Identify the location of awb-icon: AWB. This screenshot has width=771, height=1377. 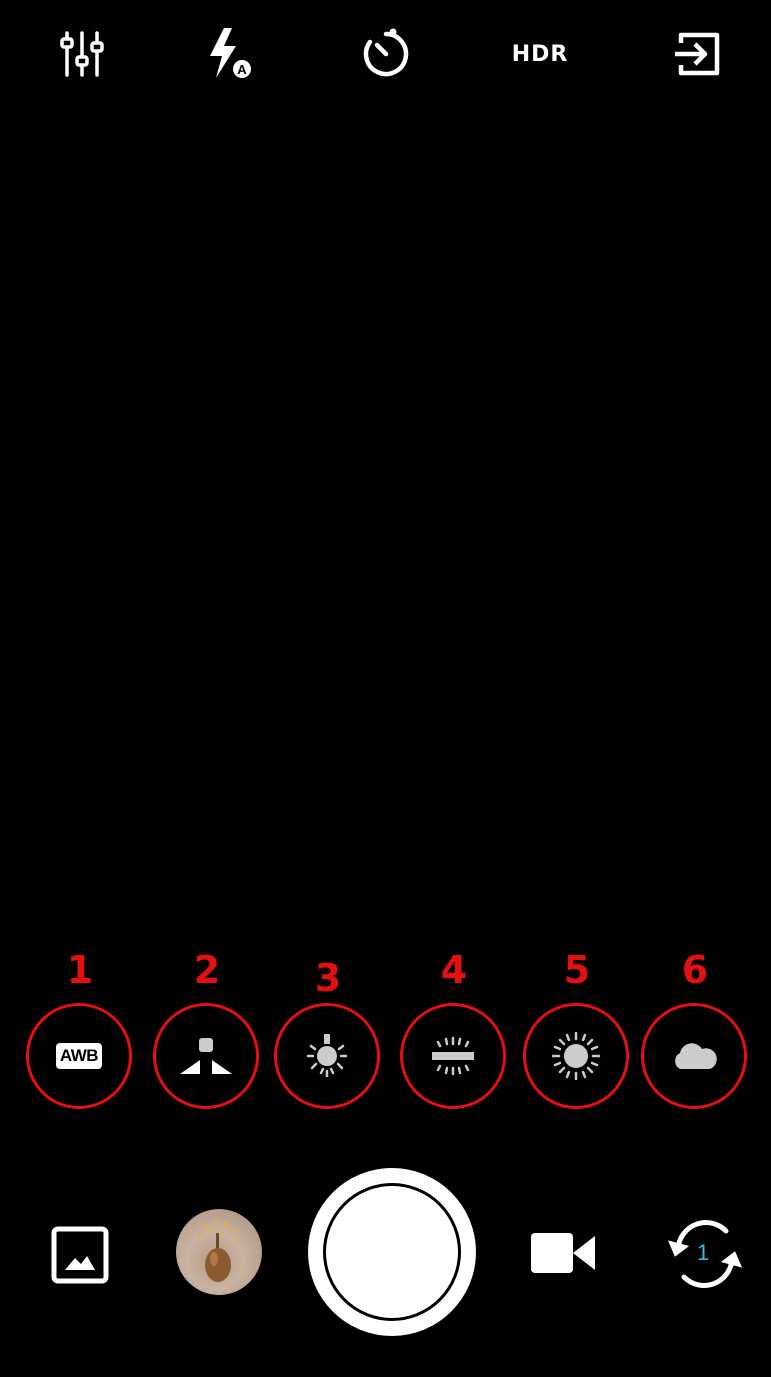
(79, 1056).